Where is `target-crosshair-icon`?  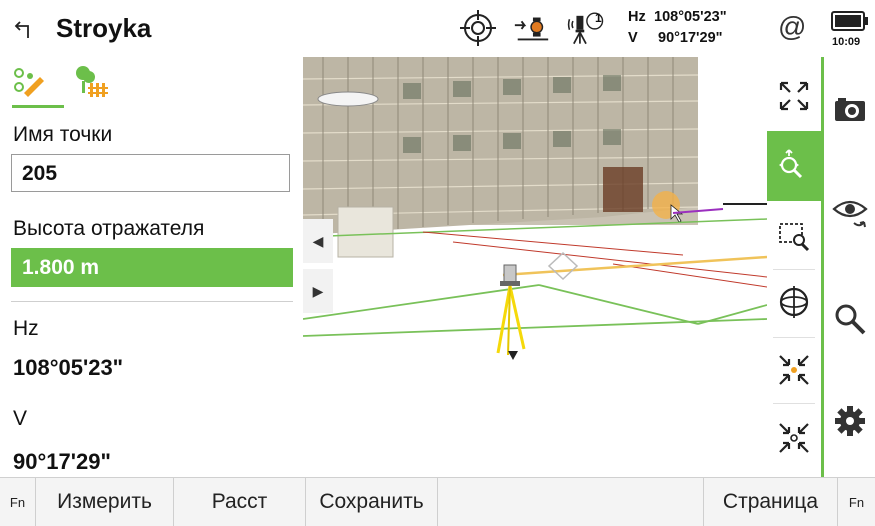
target-crosshair-icon is located at coordinates (478, 28).